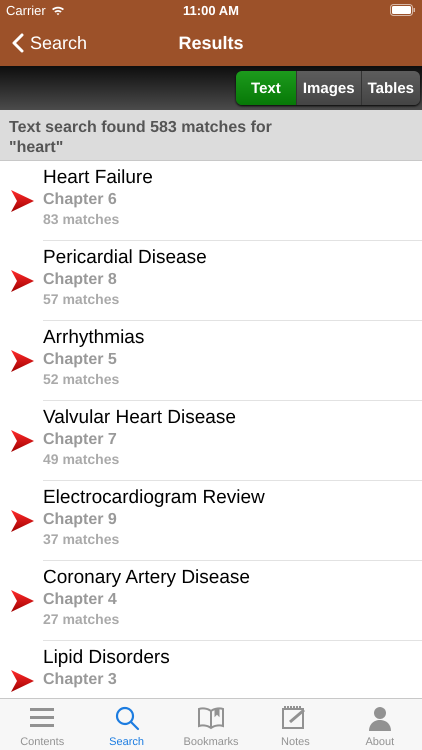 The width and height of the screenshot is (422, 750). What do you see at coordinates (57, 10) in the screenshot?
I see `wifi-icon` at bounding box center [57, 10].